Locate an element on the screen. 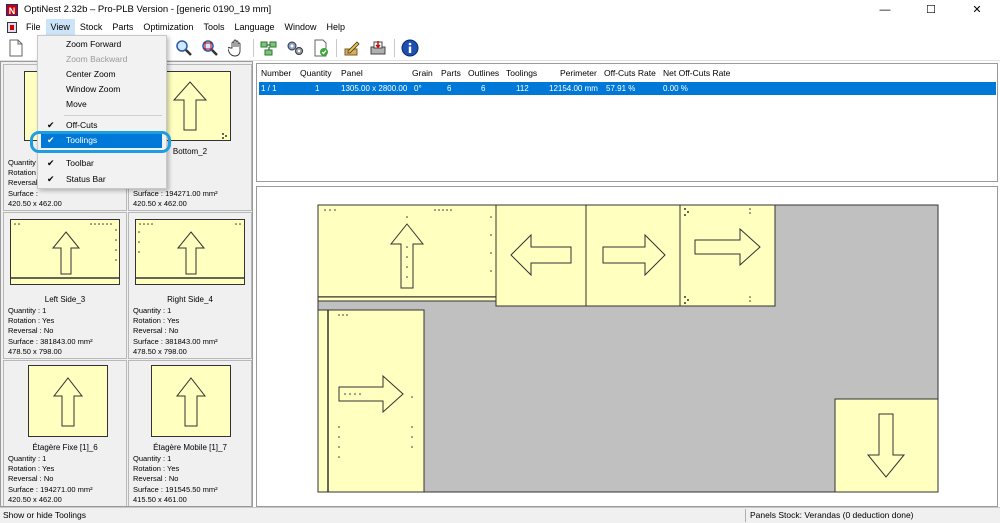 The height and width of the screenshot is (523, 1000). settings-gears-icon is located at coordinates (295, 48).